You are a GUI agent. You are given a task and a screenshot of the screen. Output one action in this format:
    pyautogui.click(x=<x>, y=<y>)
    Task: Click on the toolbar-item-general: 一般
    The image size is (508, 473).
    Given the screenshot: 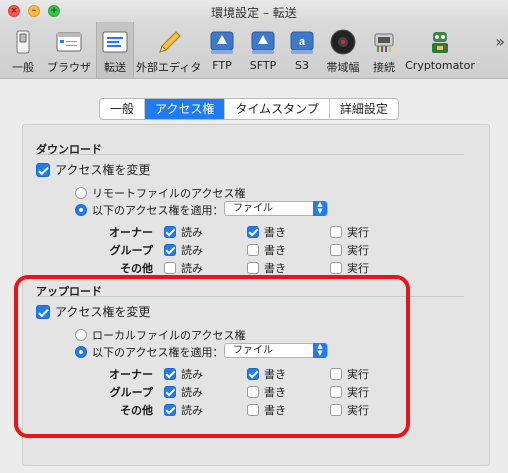 What is the action you would take?
    pyautogui.click(x=23, y=50)
    